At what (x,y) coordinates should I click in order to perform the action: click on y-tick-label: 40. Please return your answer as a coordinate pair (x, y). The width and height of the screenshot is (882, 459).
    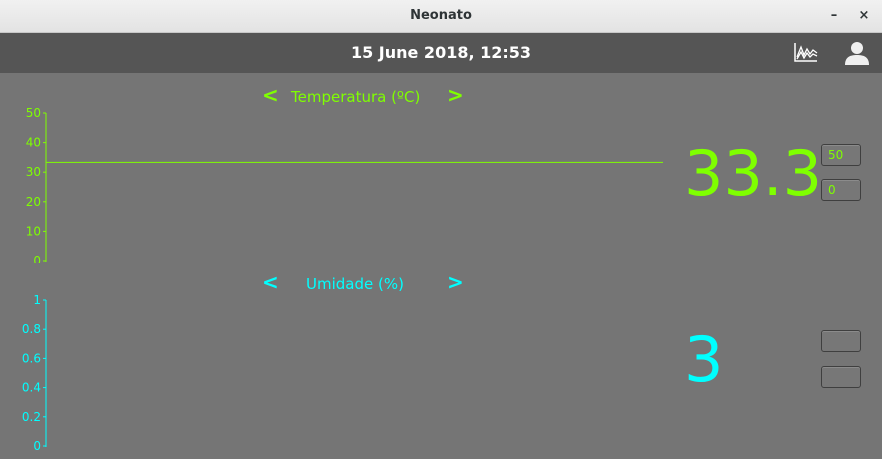
    Looking at the image, I should click on (33, 143).